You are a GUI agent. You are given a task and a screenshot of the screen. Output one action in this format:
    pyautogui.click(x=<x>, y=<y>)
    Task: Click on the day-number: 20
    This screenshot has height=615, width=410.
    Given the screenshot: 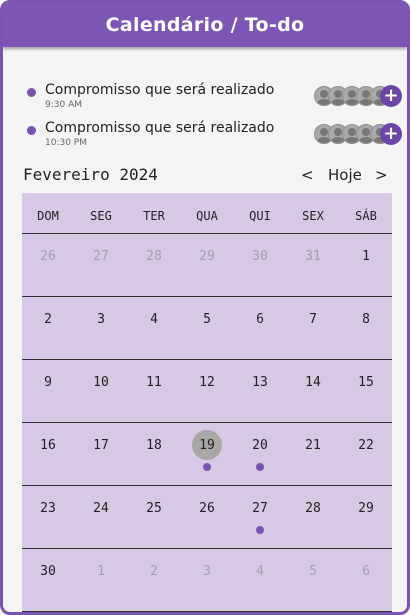 What is the action you would take?
    pyautogui.click(x=260, y=445)
    